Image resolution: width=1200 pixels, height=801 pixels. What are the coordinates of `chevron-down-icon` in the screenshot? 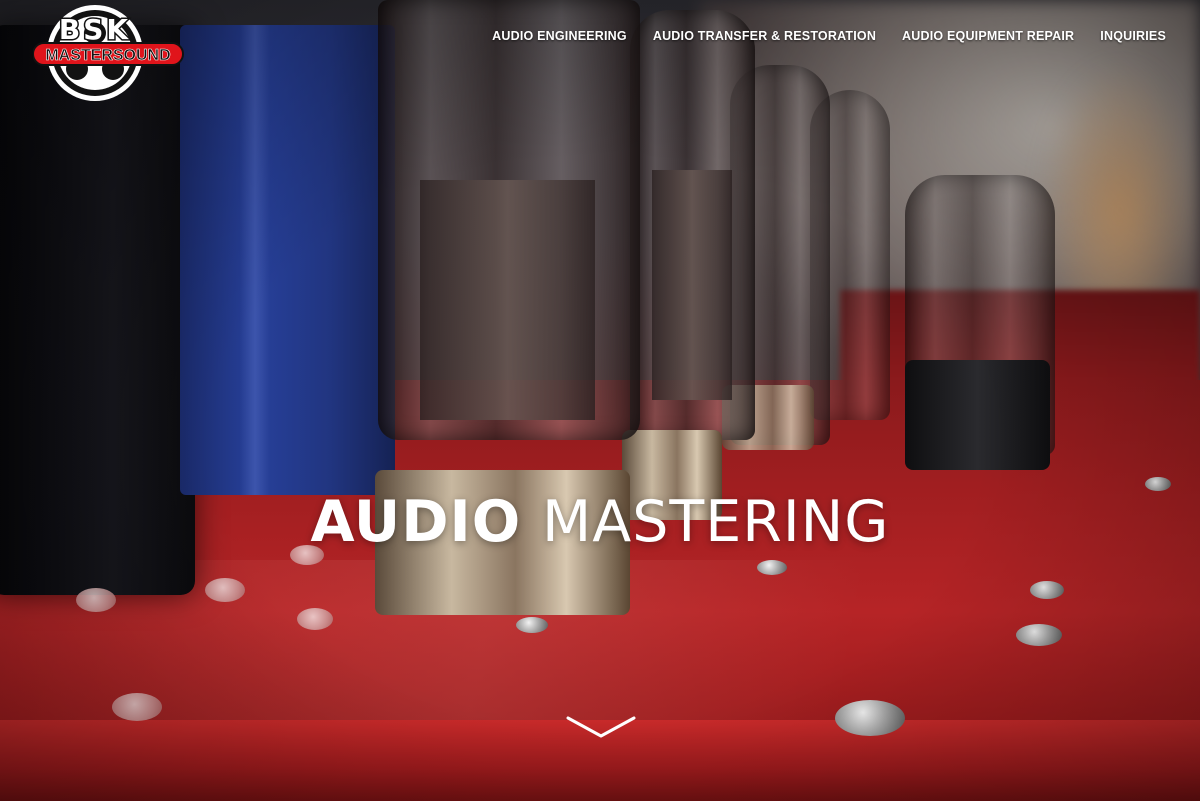 It's located at (601, 727).